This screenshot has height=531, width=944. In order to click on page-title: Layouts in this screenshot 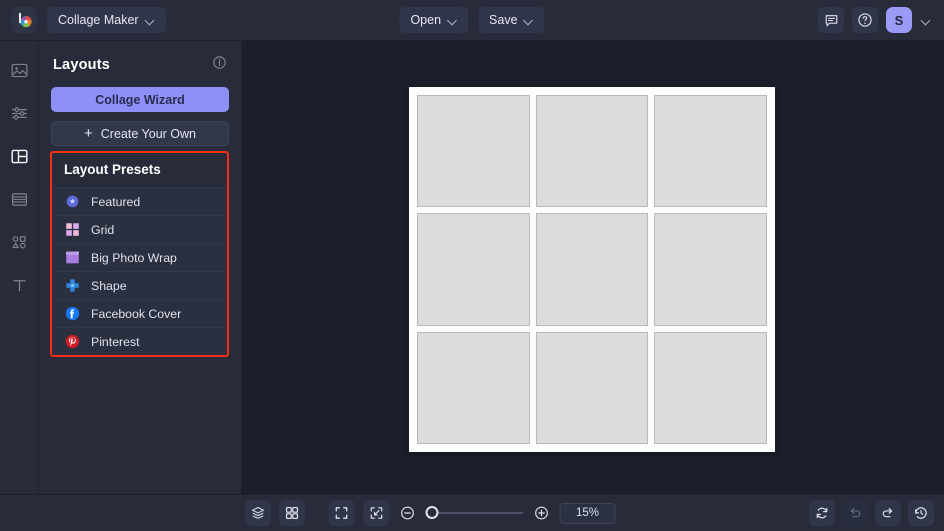, I will do `click(81, 65)`.